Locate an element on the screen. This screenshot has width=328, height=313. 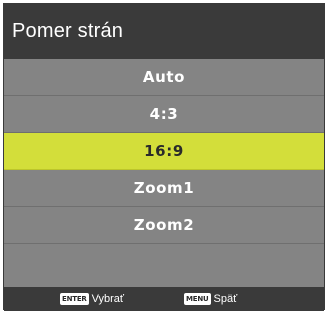
option-4-3: 4:3 is located at coordinates (164, 114).